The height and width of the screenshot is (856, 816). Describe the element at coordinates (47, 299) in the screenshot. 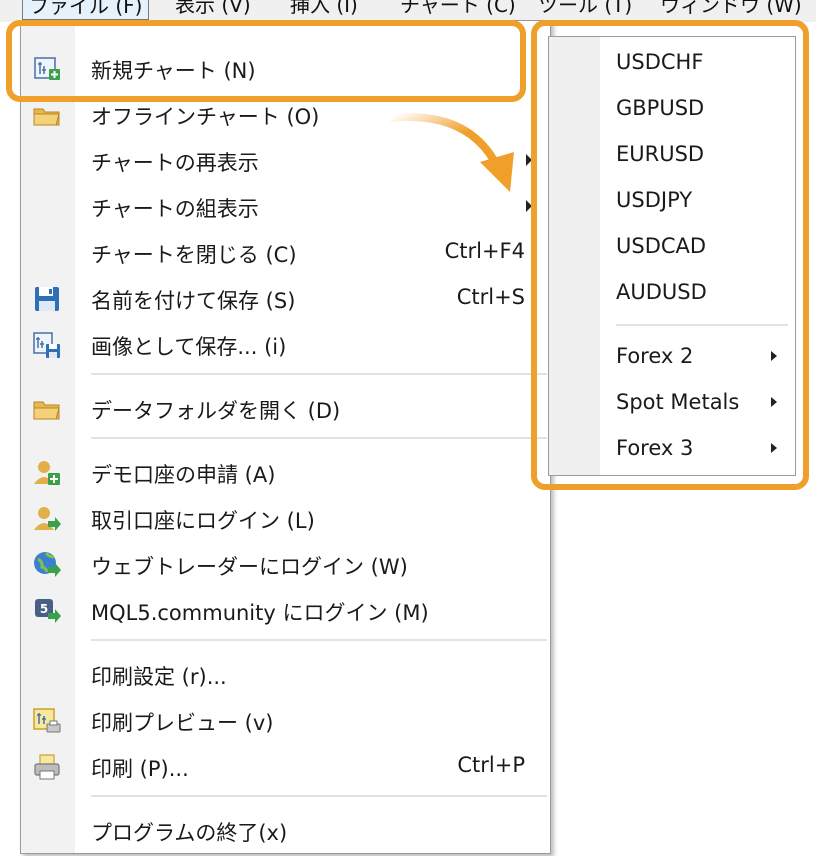

I see `save-icon` at that location.